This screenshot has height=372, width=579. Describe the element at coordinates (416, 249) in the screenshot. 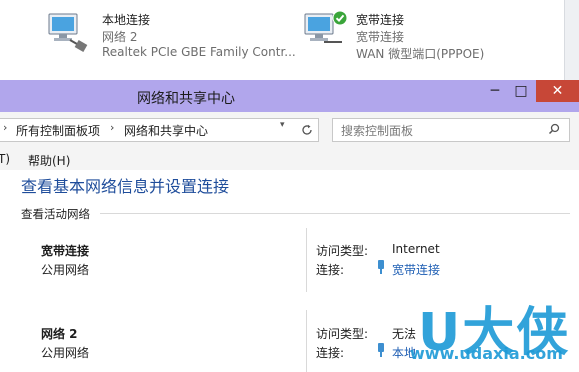

I see `access-type-value: Internet` at that location.